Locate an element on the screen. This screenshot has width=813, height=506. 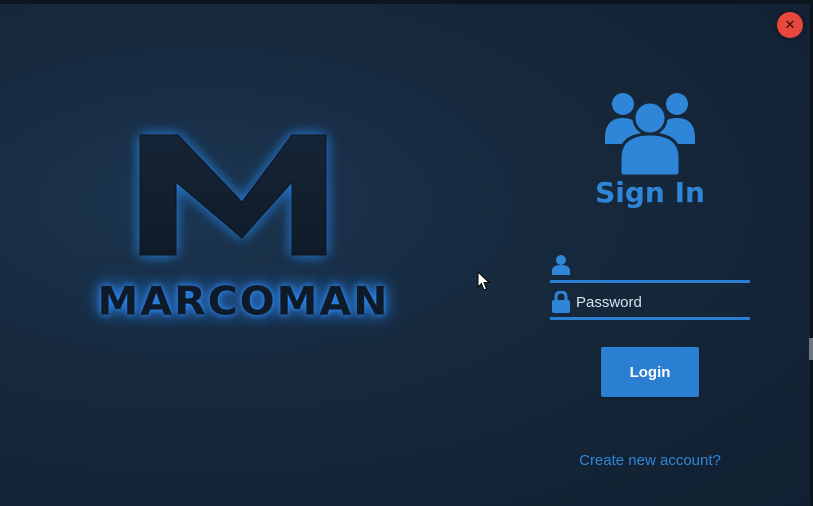
create-account-link: Create new account? is located at coordinates (650, 460).